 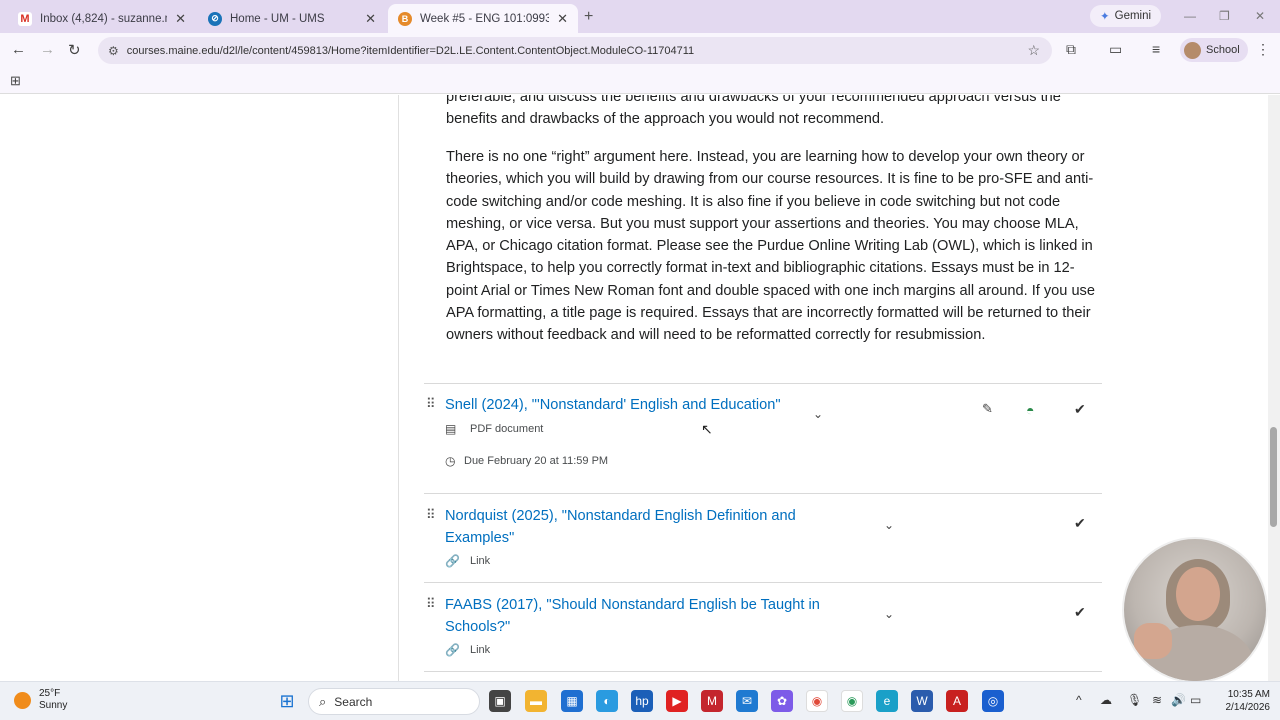 I want to click on volume-icon: 🔊, so click(x=1178, y=700).